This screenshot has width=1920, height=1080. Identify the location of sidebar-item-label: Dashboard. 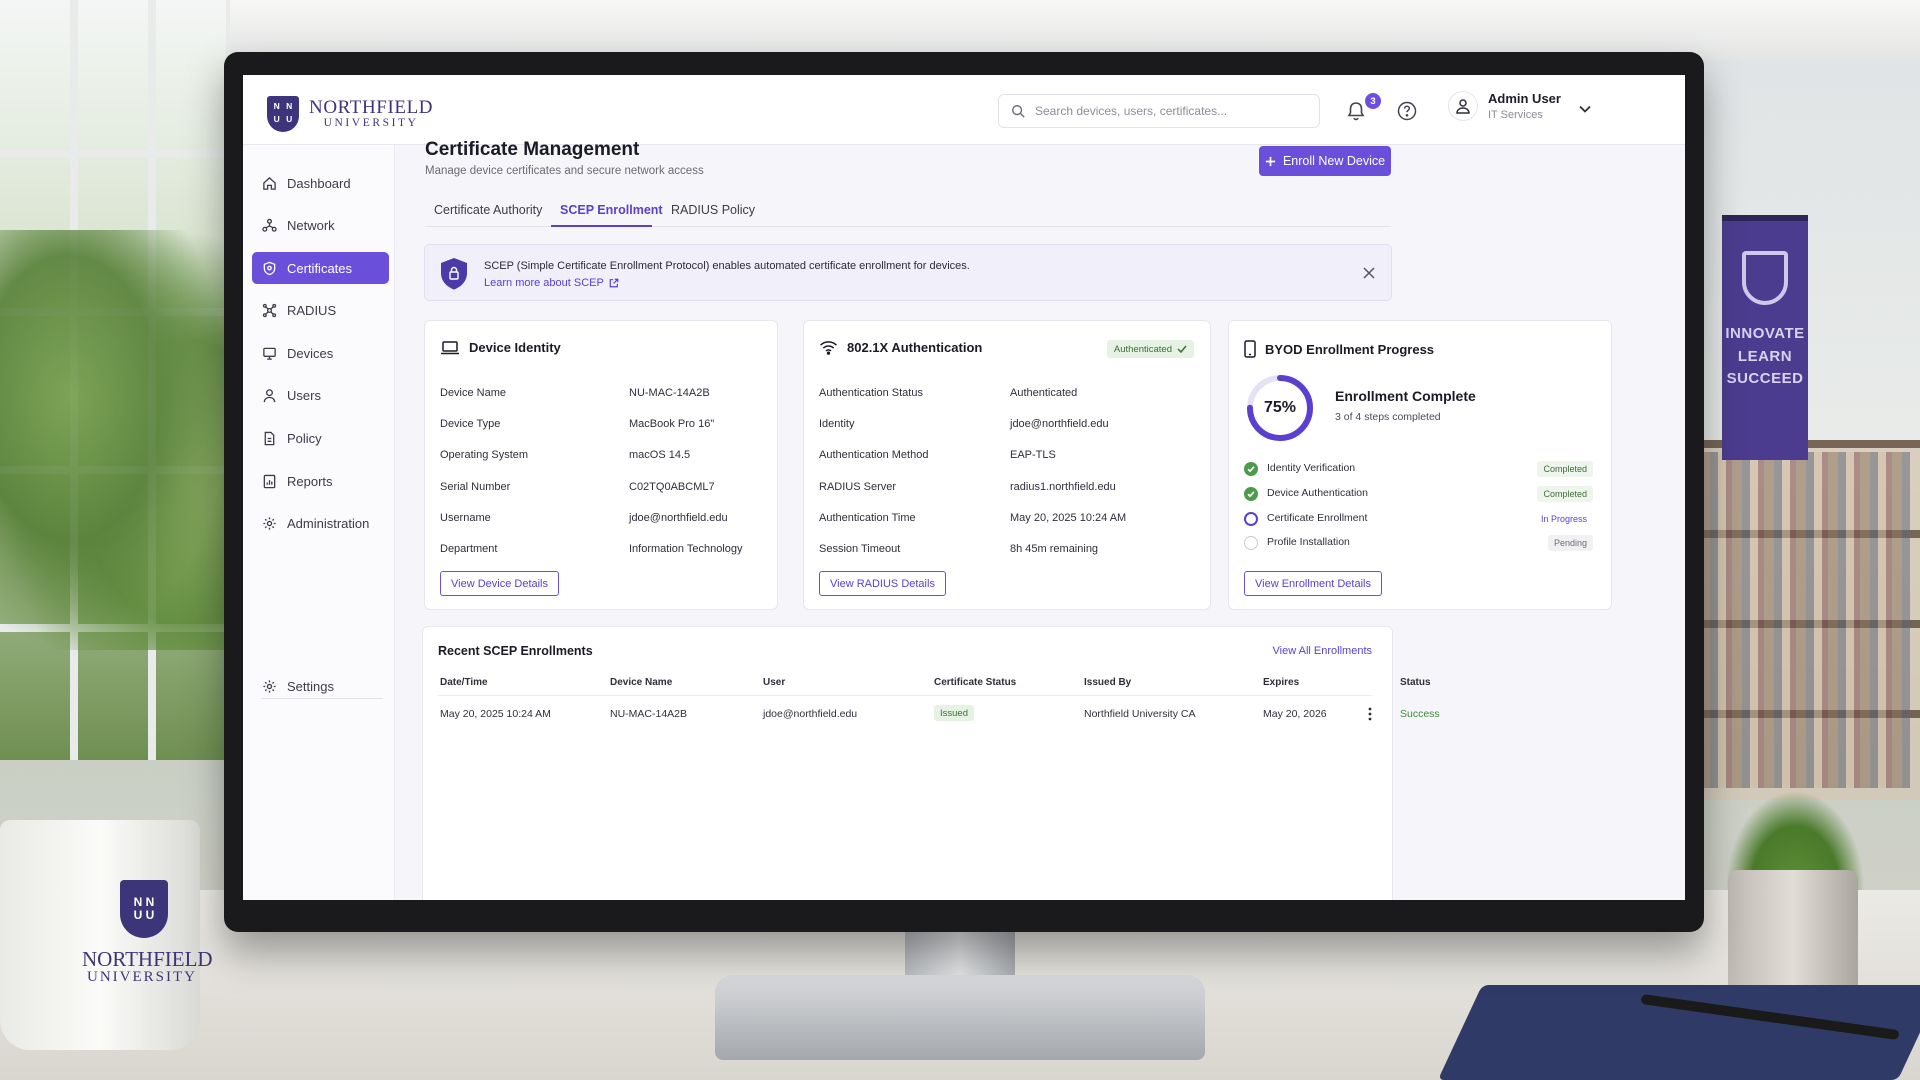
(319, 183).